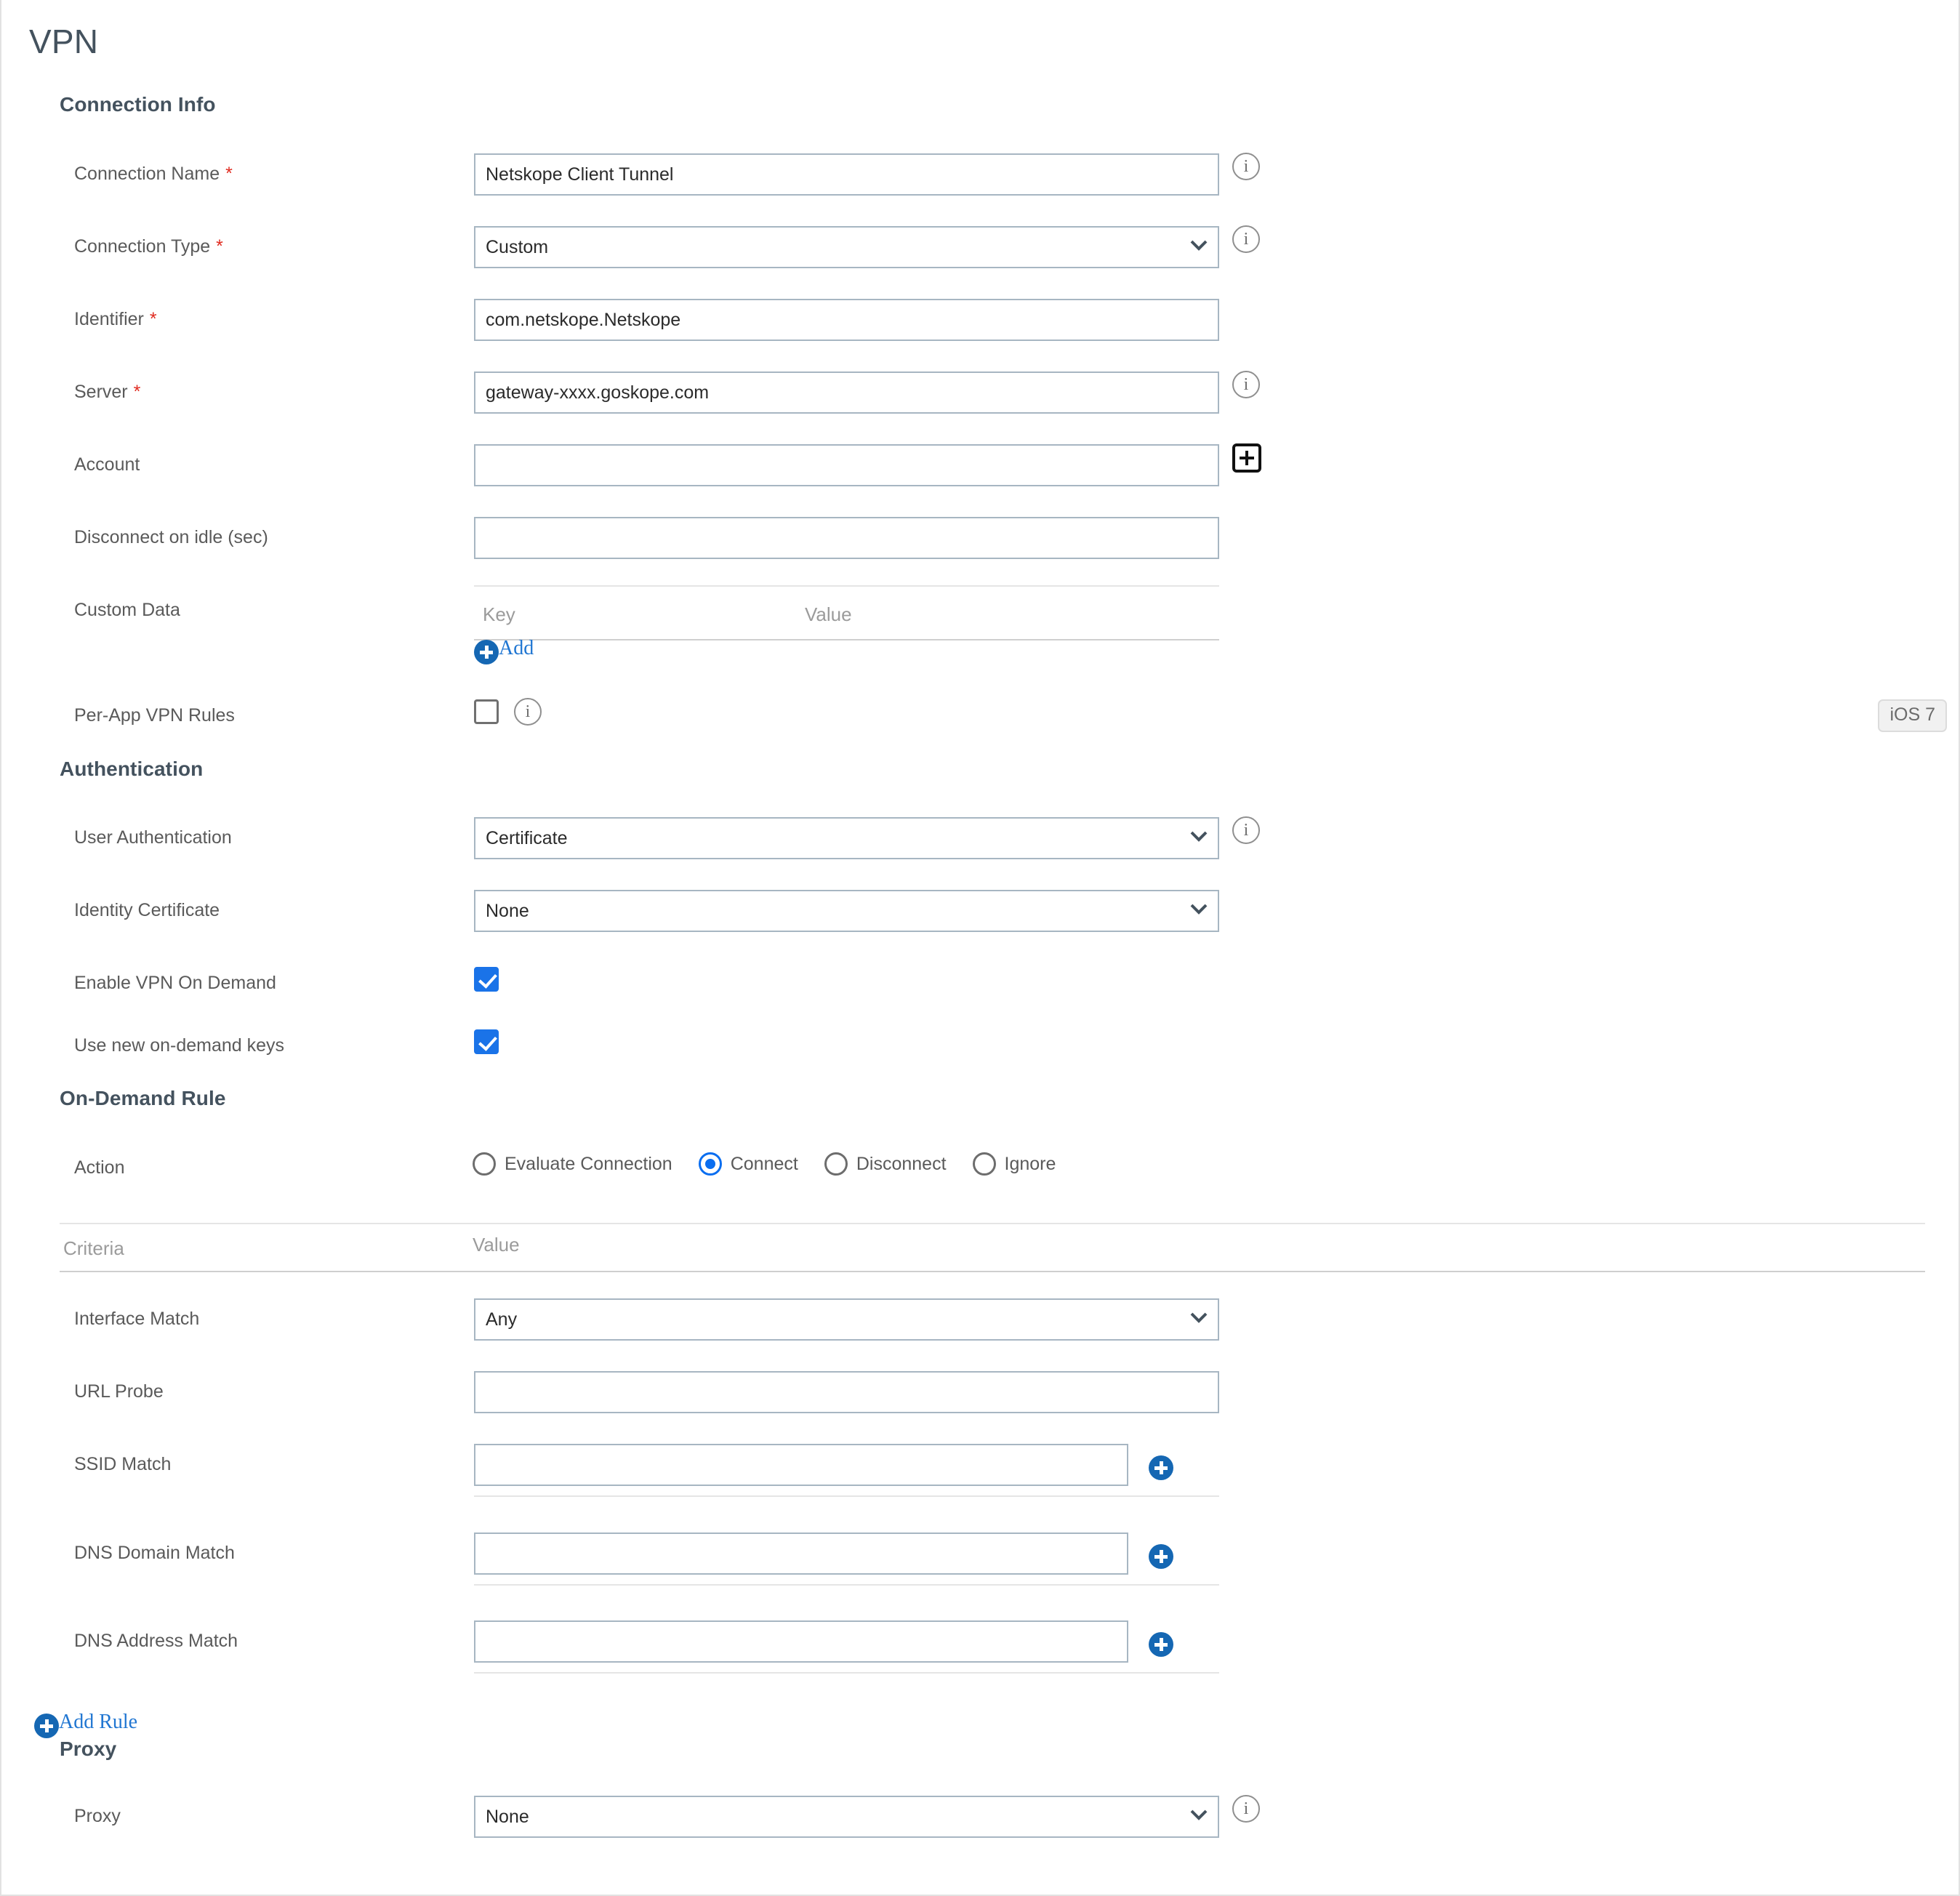  What do you see at coordinates (497, 1245) in the screenshot?
I see `value-column-header: Value` at bounding box center [497, 1245].